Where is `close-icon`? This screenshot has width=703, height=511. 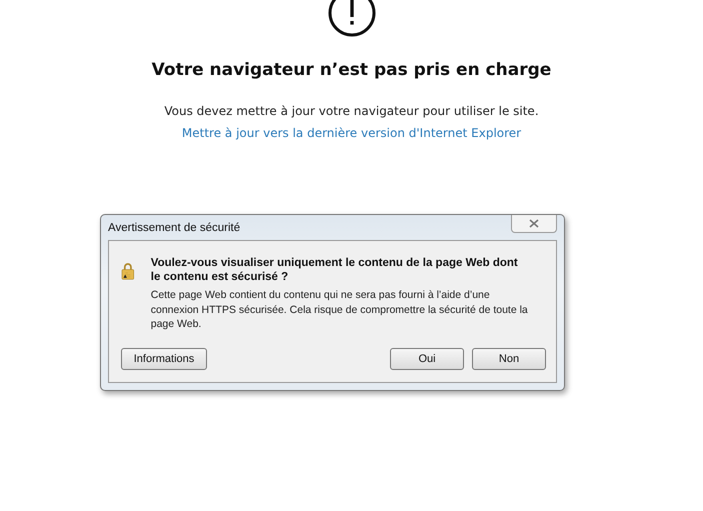
close-icon is located at coordinates (534, 223).